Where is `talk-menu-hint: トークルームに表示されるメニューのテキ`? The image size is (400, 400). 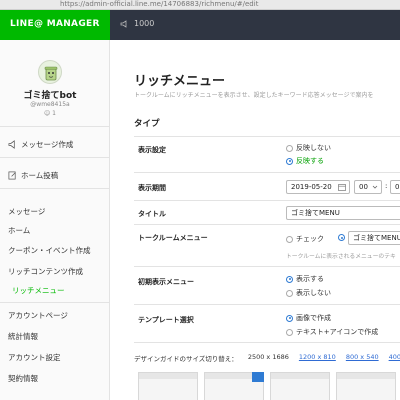 talk-menu-hint: トークルームに表示されるメニューのテキ is located at coordinates (341, 257).